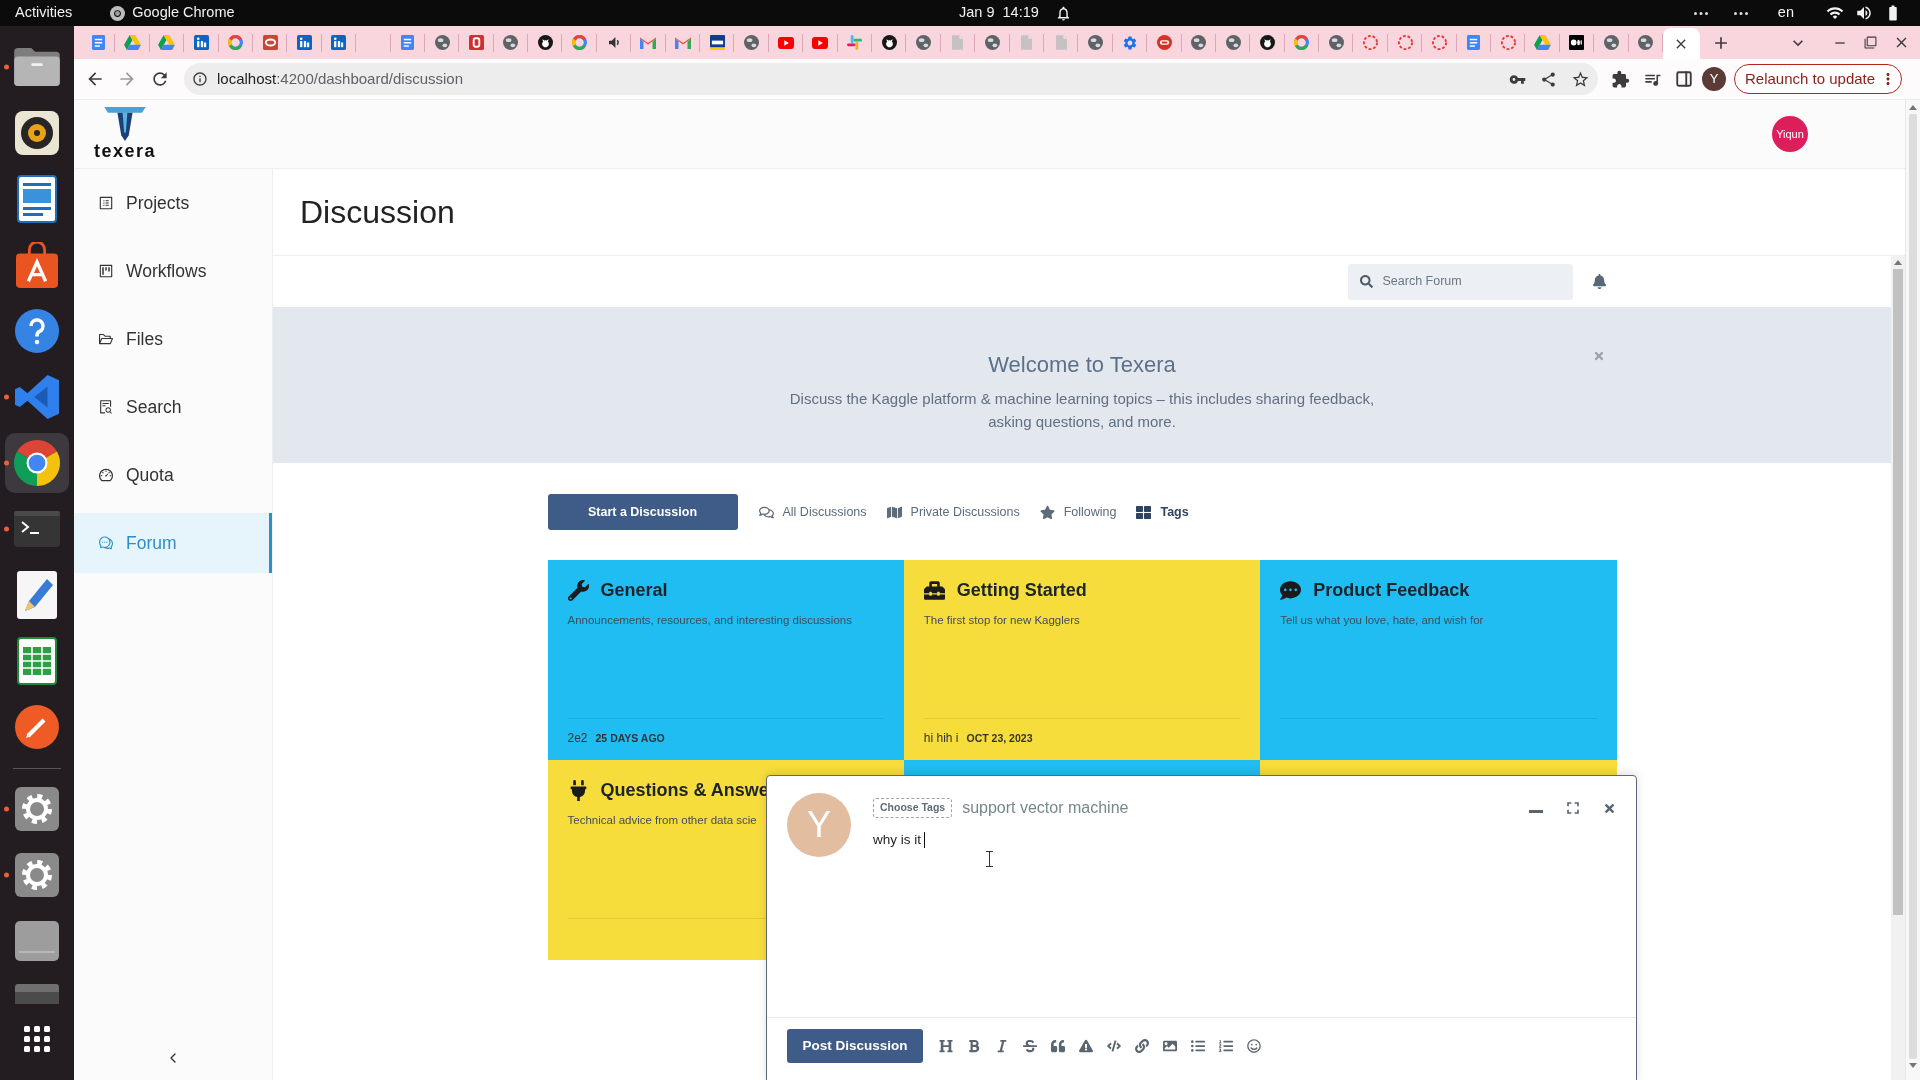 The image size is (1920, 1080). I want to click on profile-avatar: Y, so click(1714, 79).